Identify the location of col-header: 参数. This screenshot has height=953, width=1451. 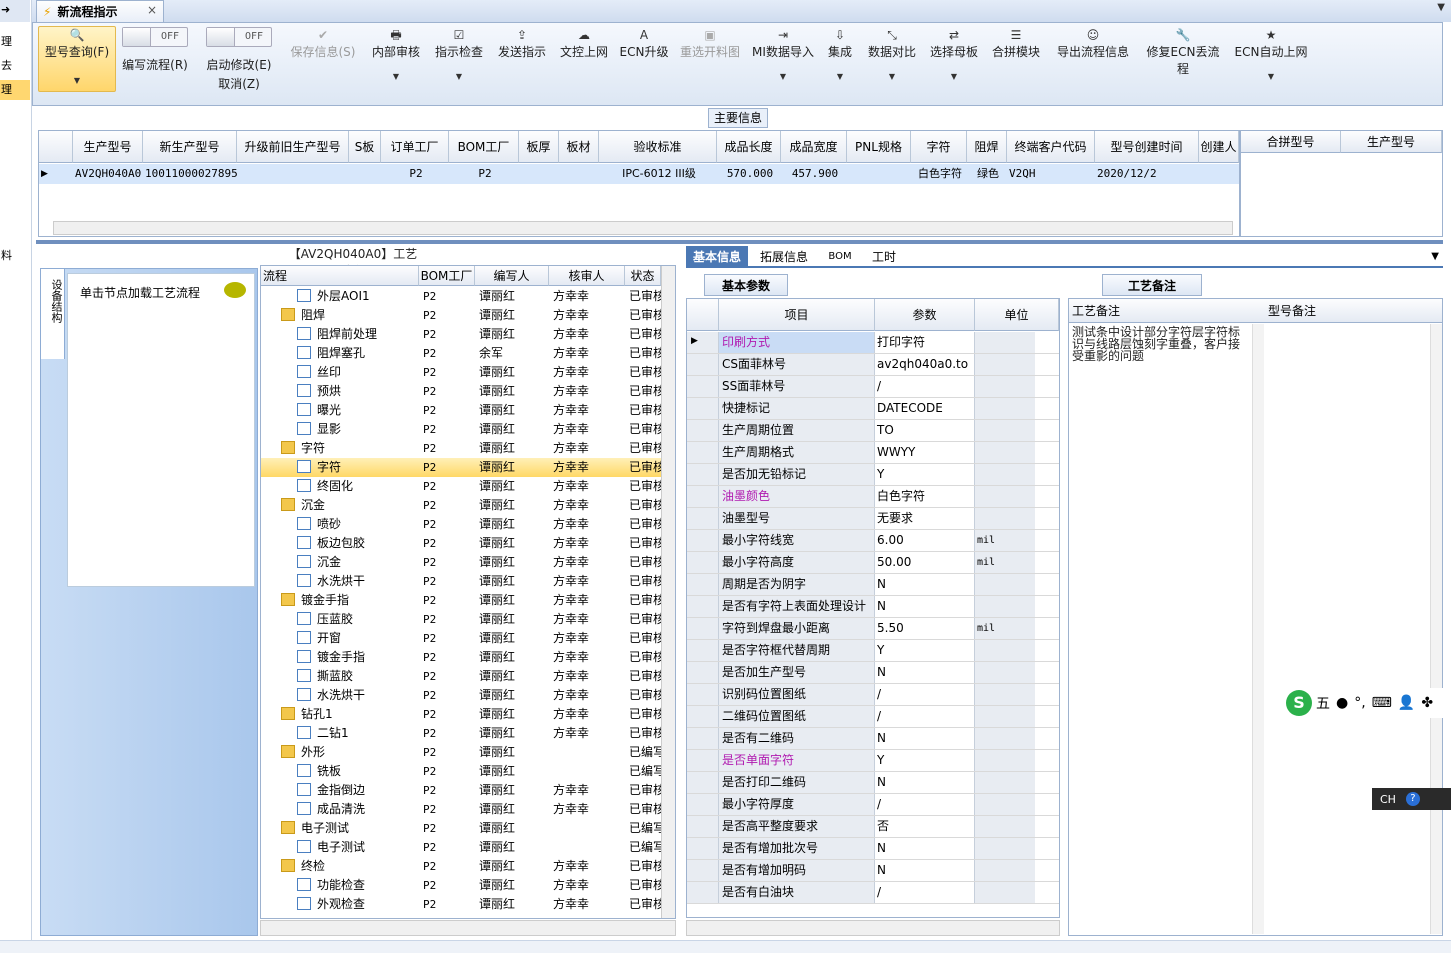
(925, 315).